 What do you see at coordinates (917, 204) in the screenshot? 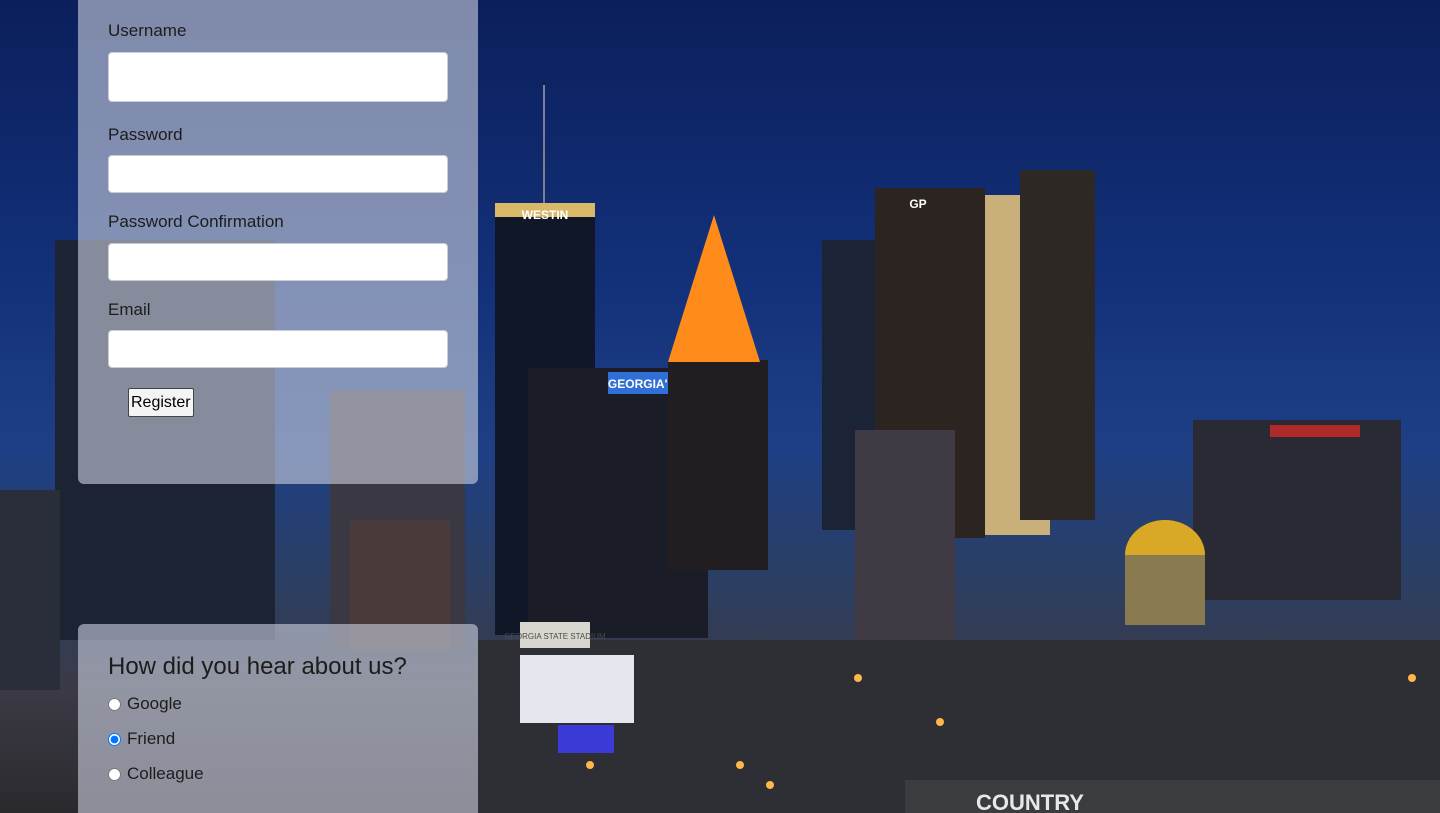
I see `gp-sign: GP` at bounding box center [917, 204].